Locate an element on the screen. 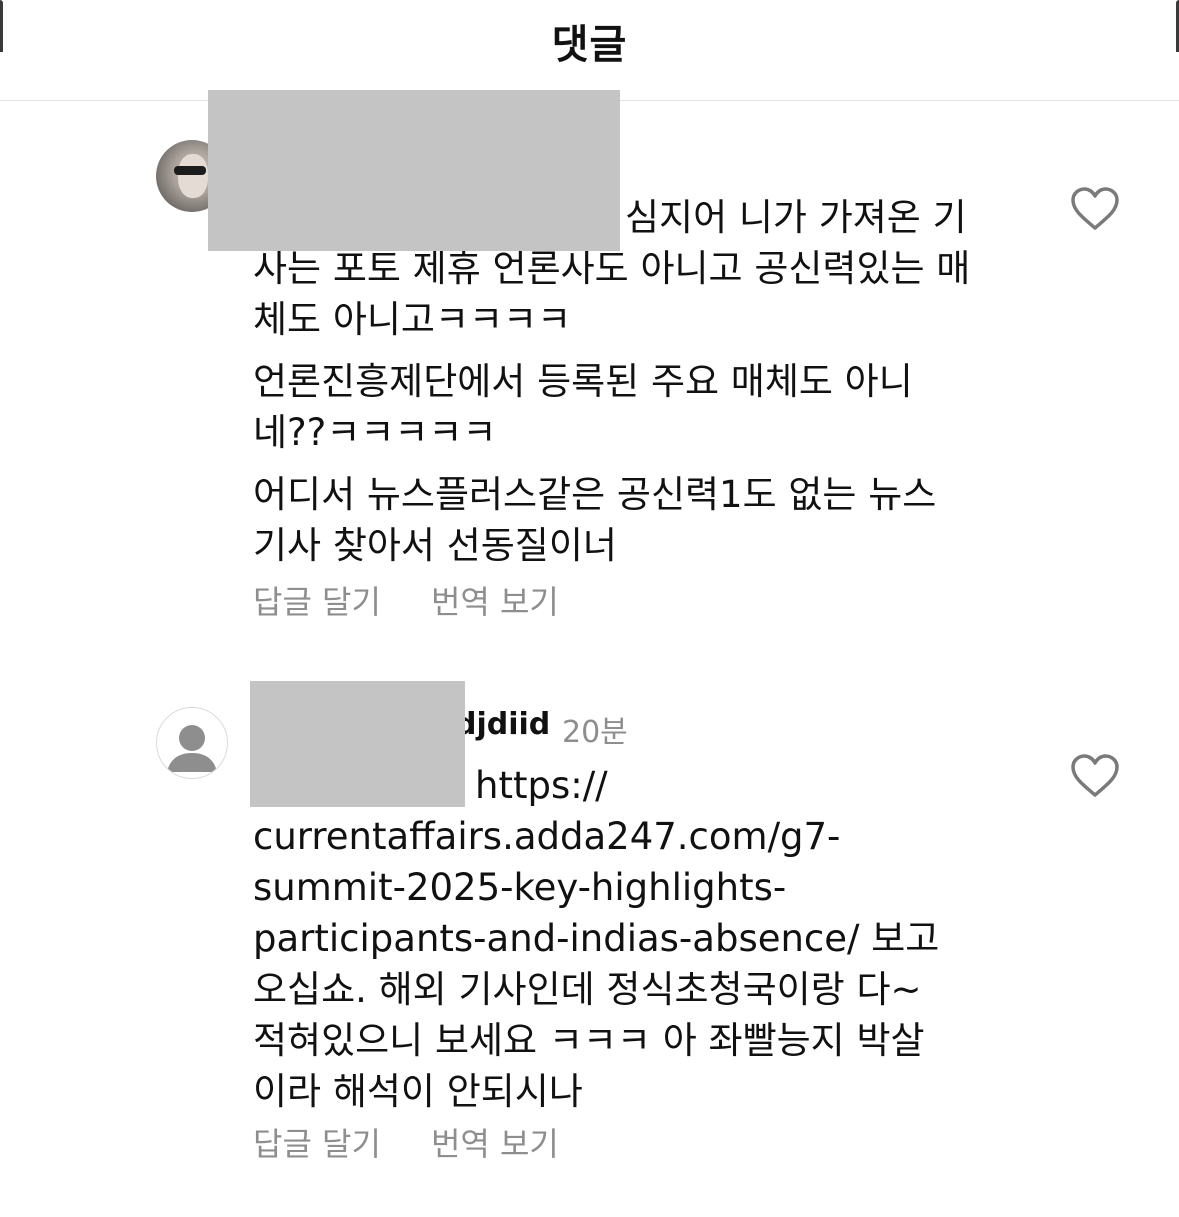  sheet-header: 댓글 is located at coordinates (589, 50).